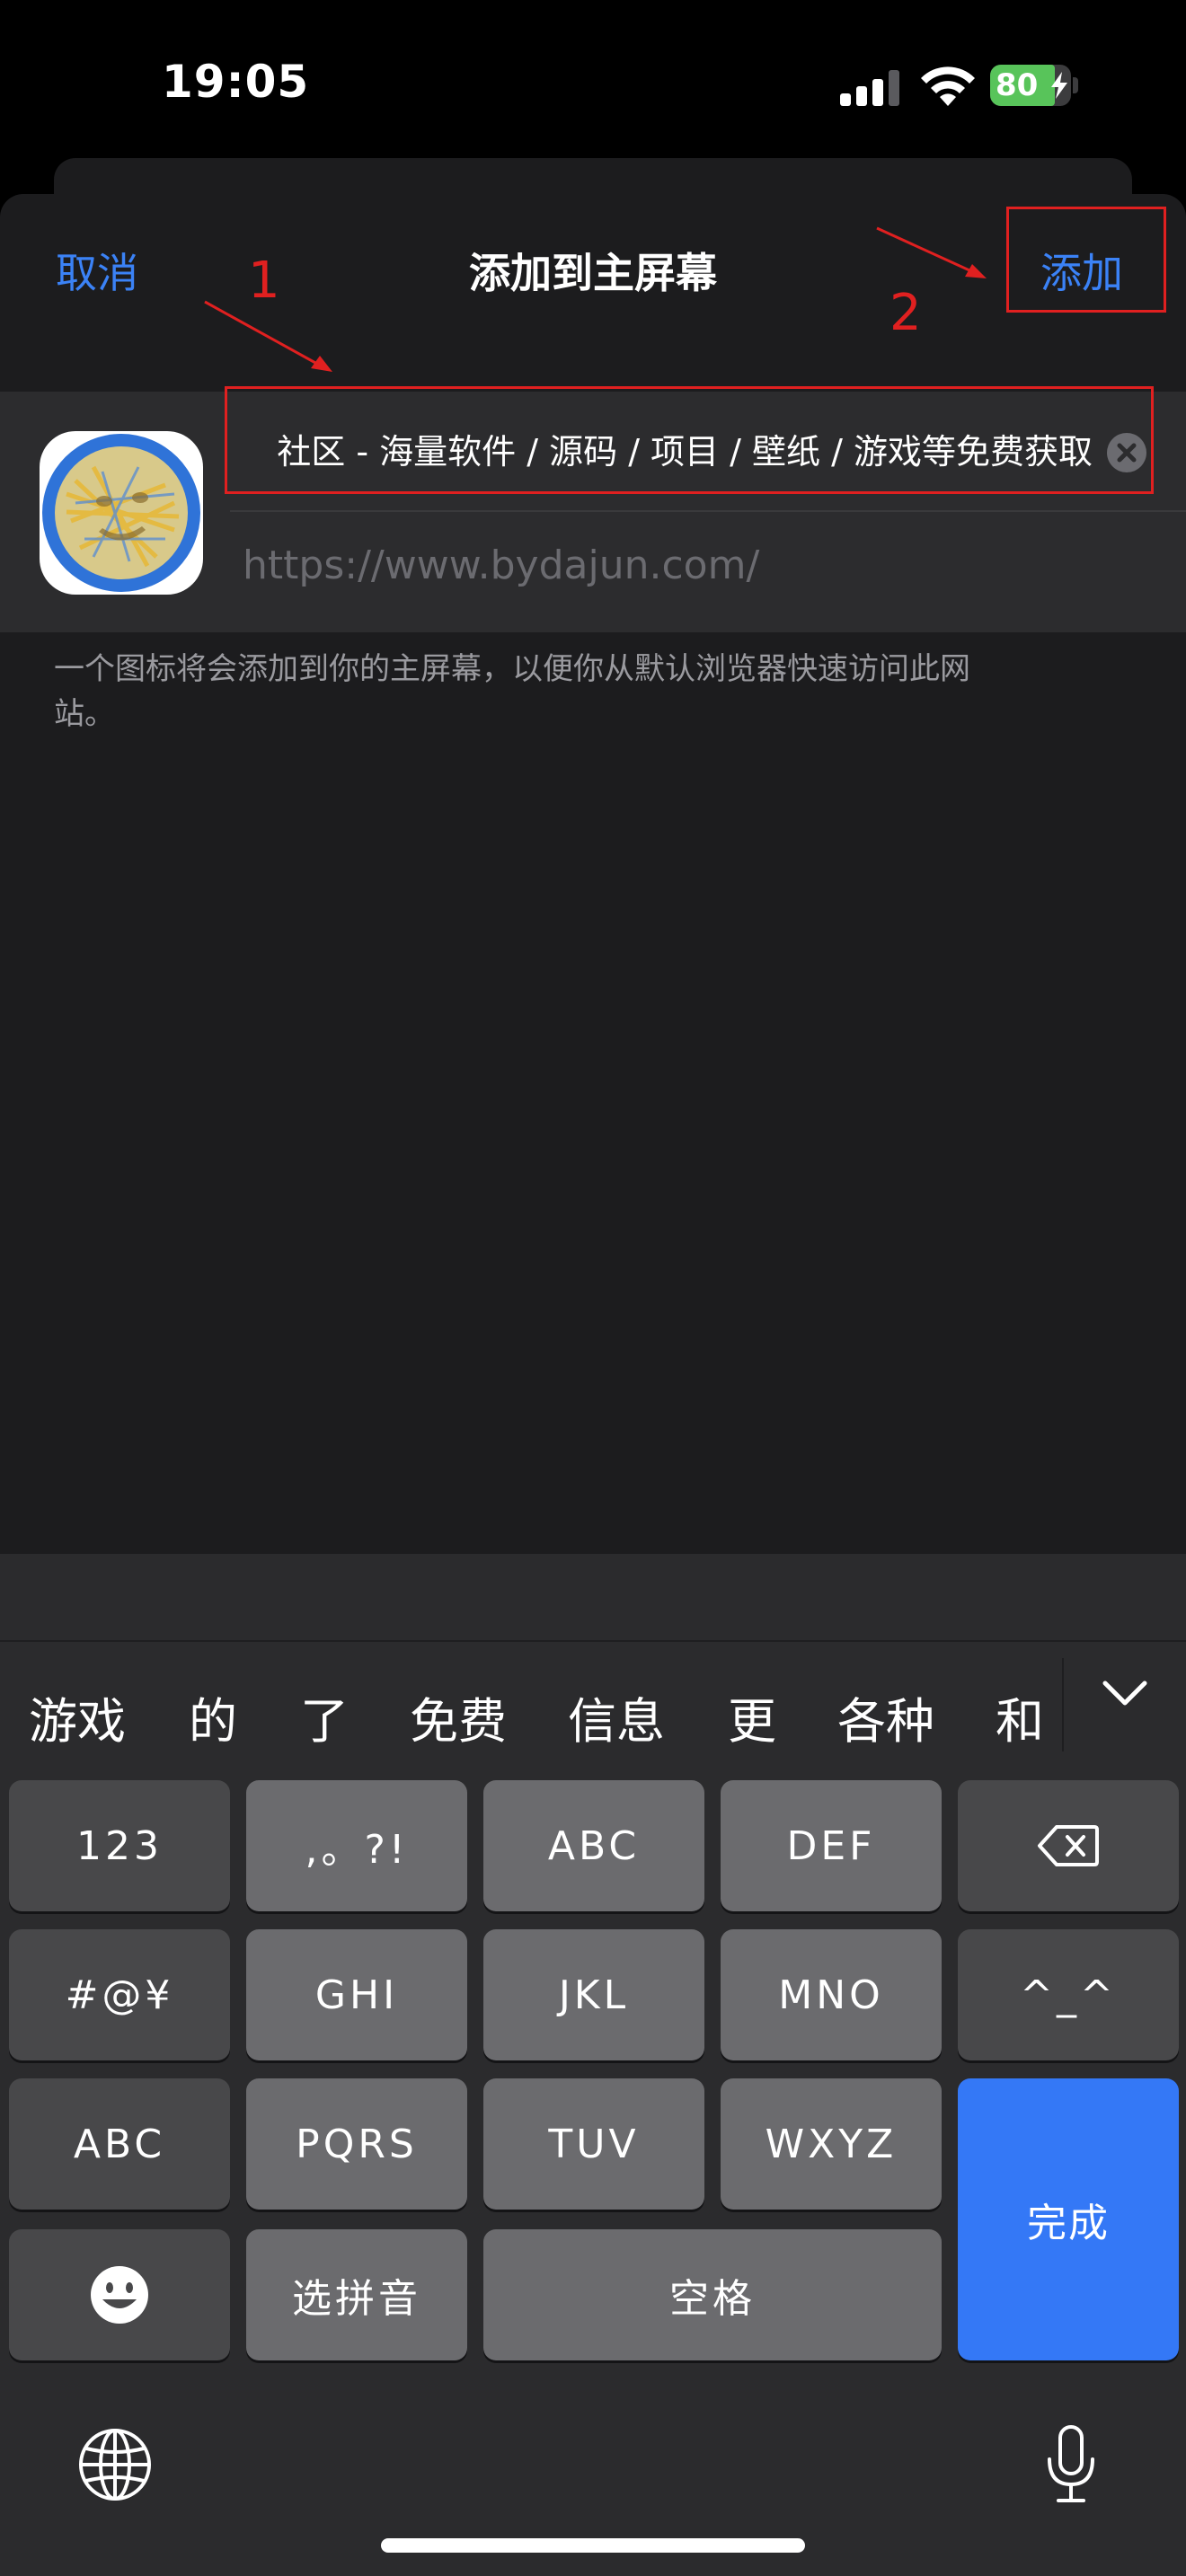 The height and width of the screenshot is (2576, 1186). Describe the element at coordinates (593, 1995) in the screenshot. I see `key-jkl: JKL` at that location.